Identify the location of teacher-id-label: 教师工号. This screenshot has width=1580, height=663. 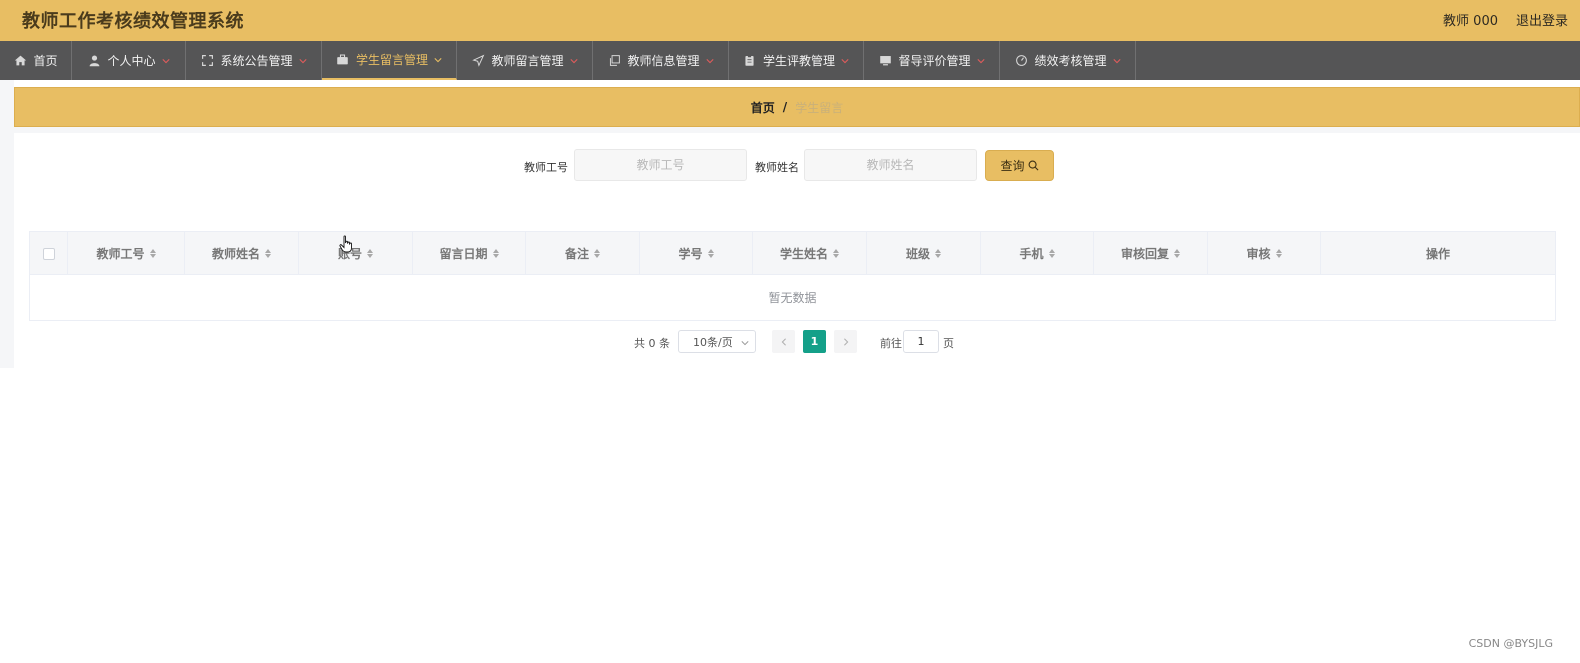
(546, 167).